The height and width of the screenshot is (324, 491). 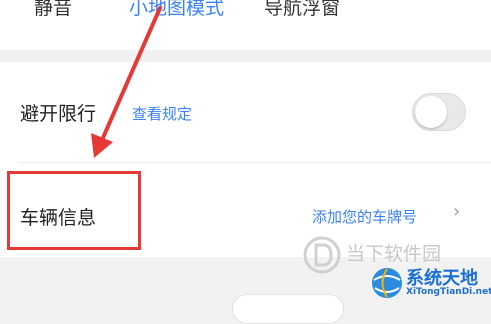 I want to click on watermark-site-text: 当下软件园, so click(x=394, y=254).